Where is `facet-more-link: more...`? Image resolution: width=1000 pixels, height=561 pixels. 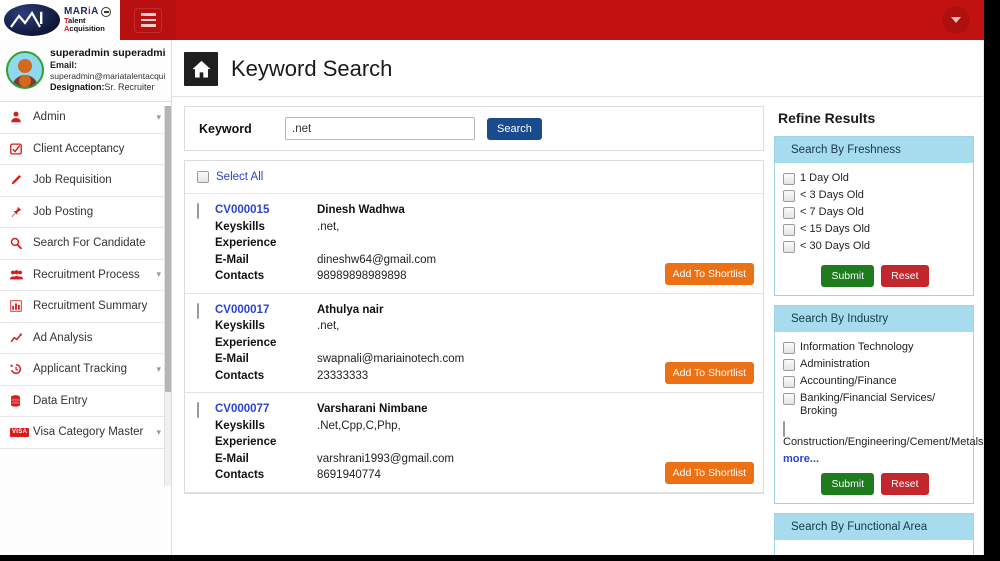
facet-more-link: more... is located at coordinates (875, 459).